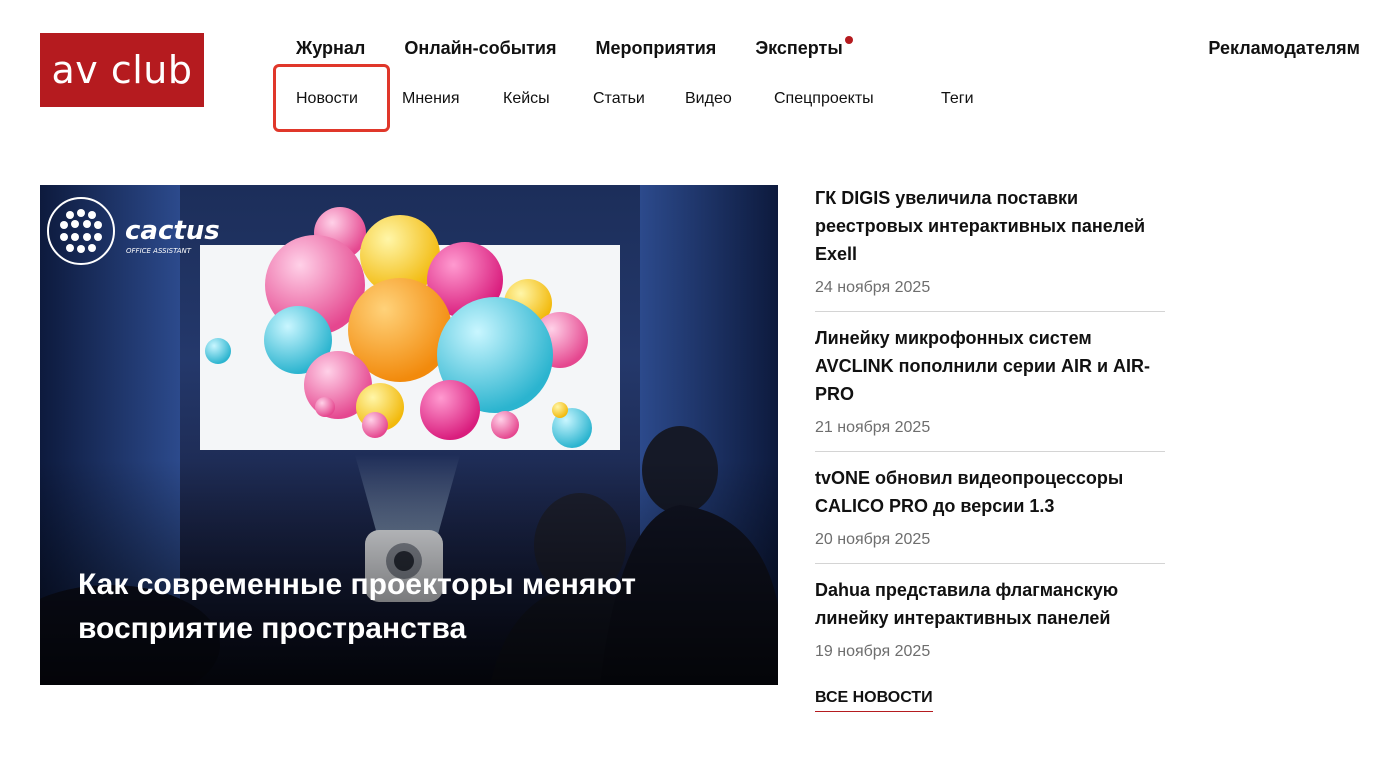  Describe the element at coordinates (824, 99) in the screenshot. I see `subnav-special-projects: Спецпроекты` at that location.